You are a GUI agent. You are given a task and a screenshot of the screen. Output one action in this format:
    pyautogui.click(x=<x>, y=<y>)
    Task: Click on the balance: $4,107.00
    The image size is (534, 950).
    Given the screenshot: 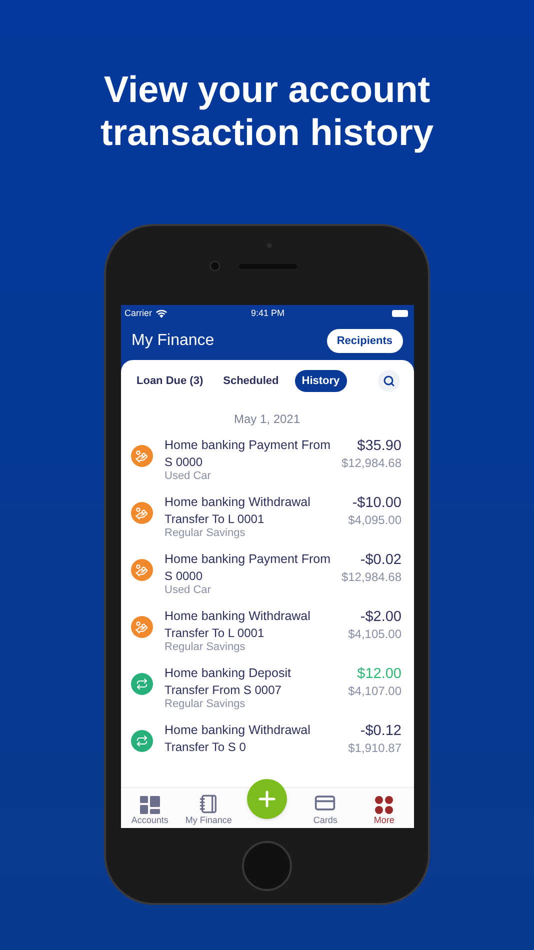 What is the action you would take?
    pyautogui.click(x=375, y=691)
    